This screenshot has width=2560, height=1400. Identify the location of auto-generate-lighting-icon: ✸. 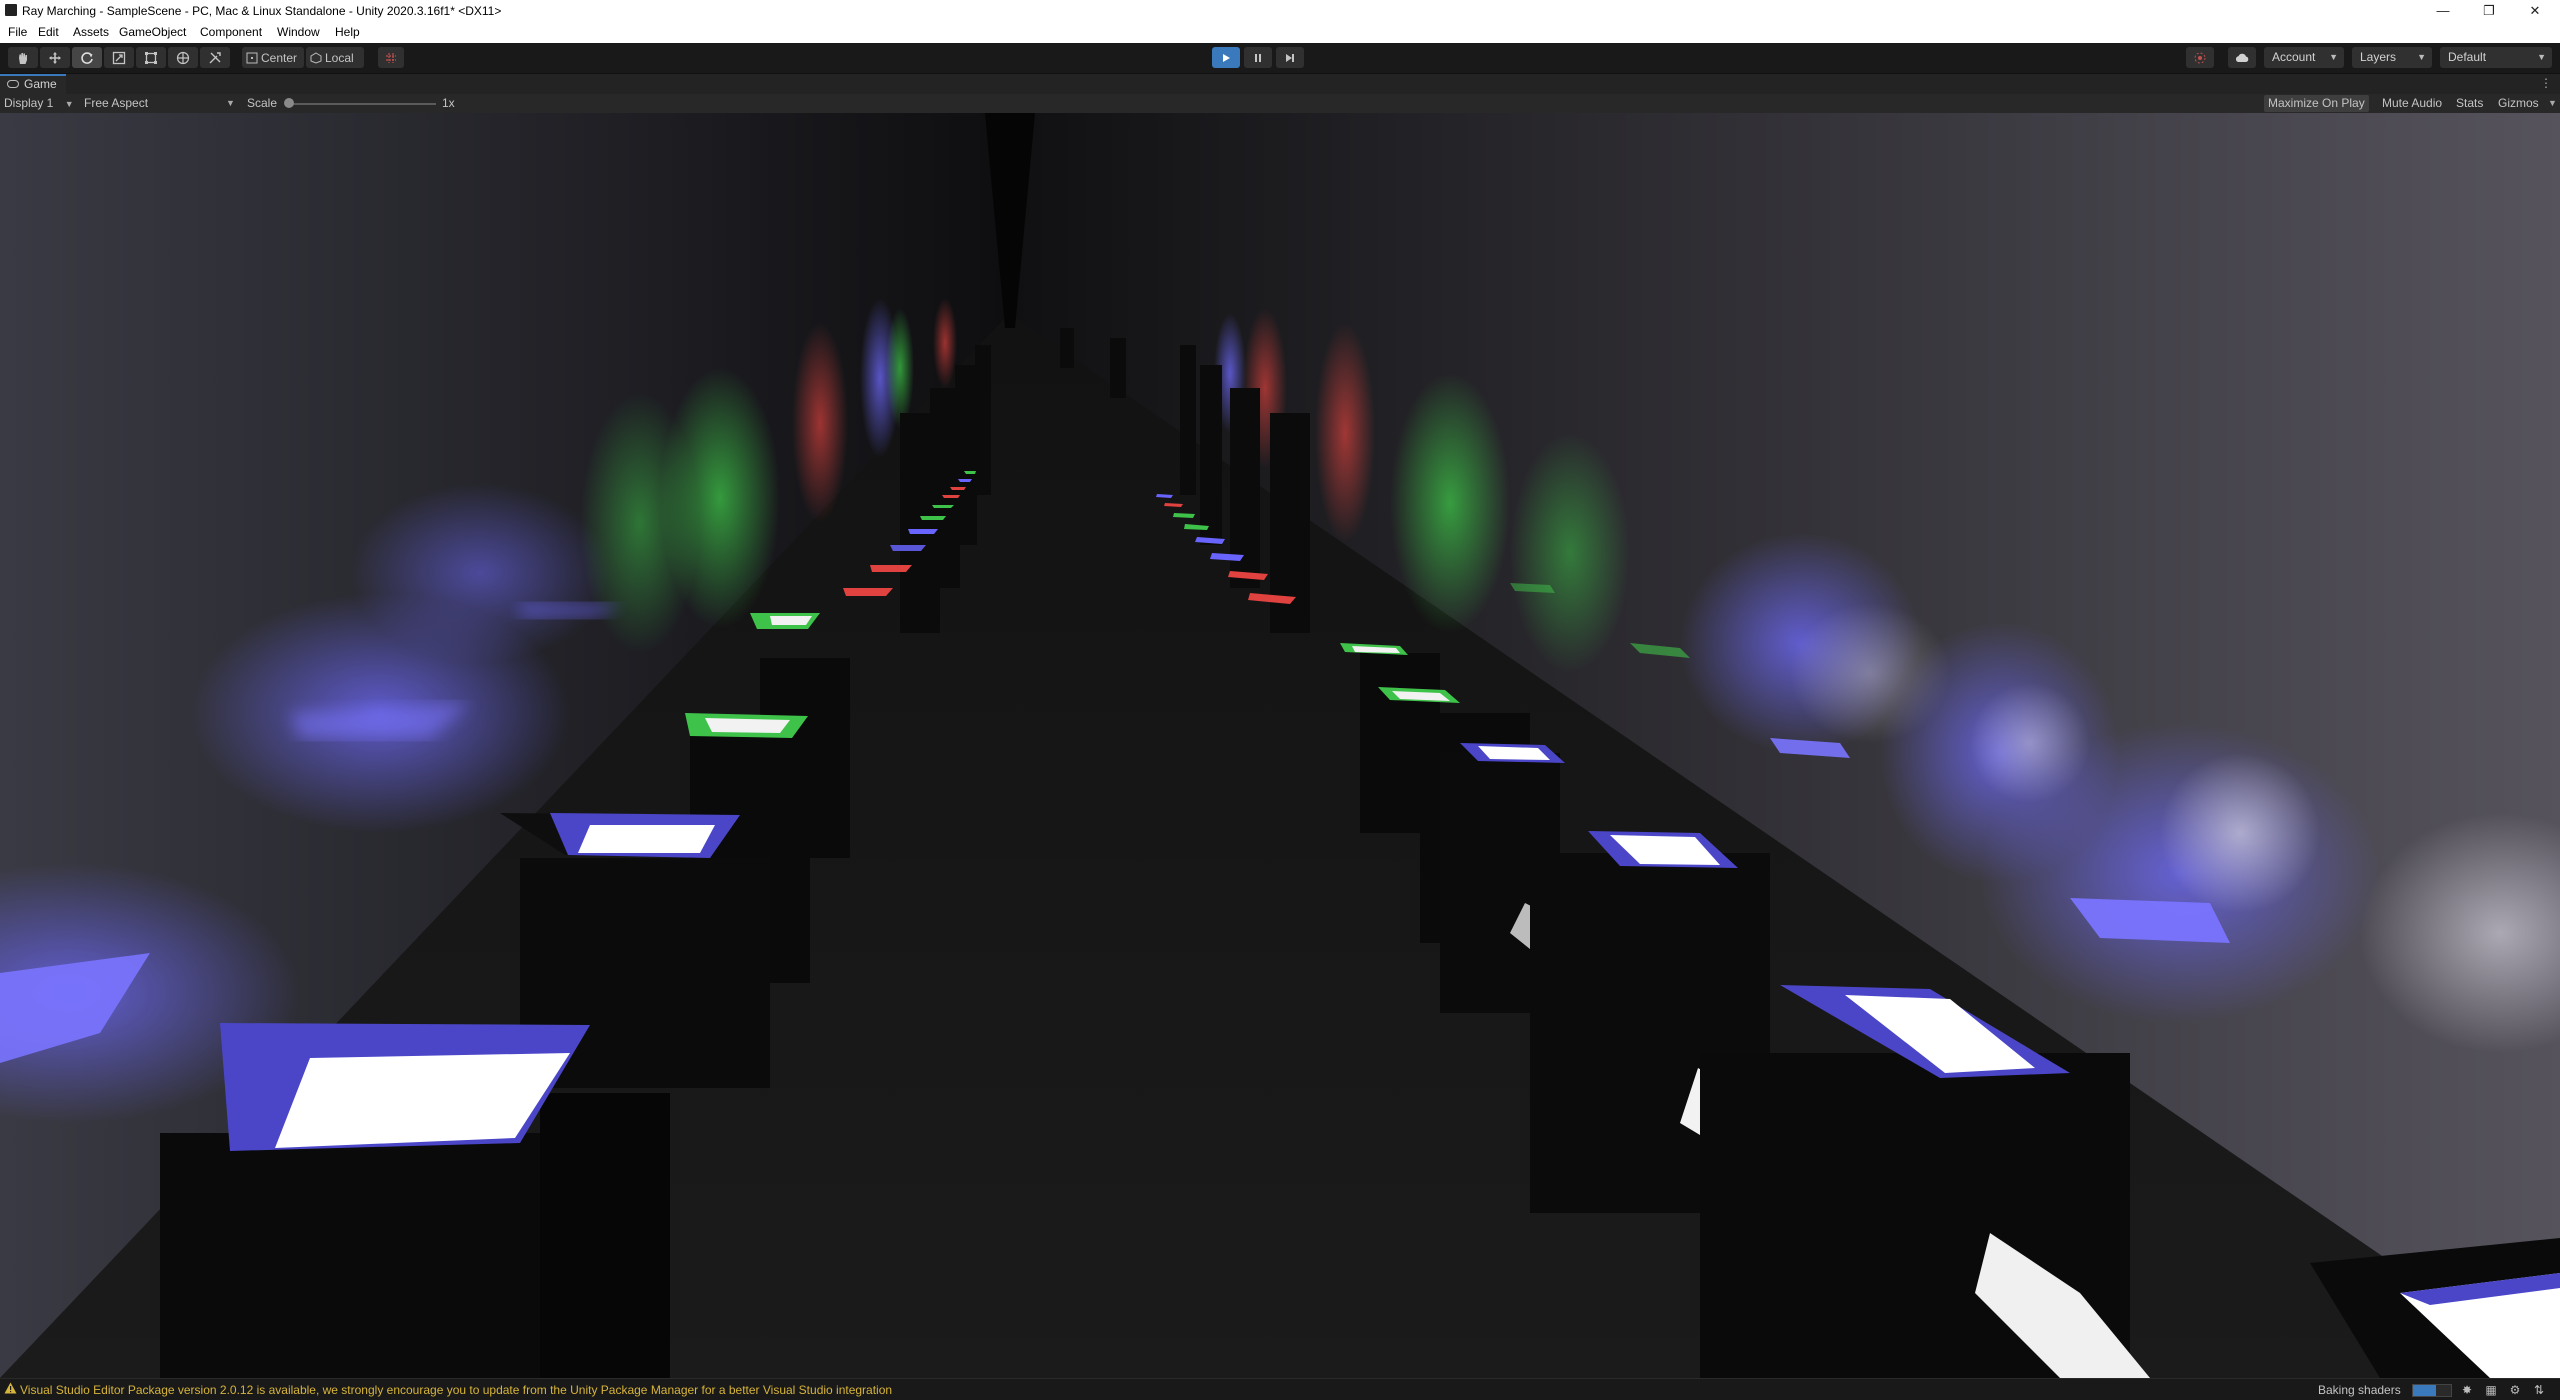
(2467, 1390).